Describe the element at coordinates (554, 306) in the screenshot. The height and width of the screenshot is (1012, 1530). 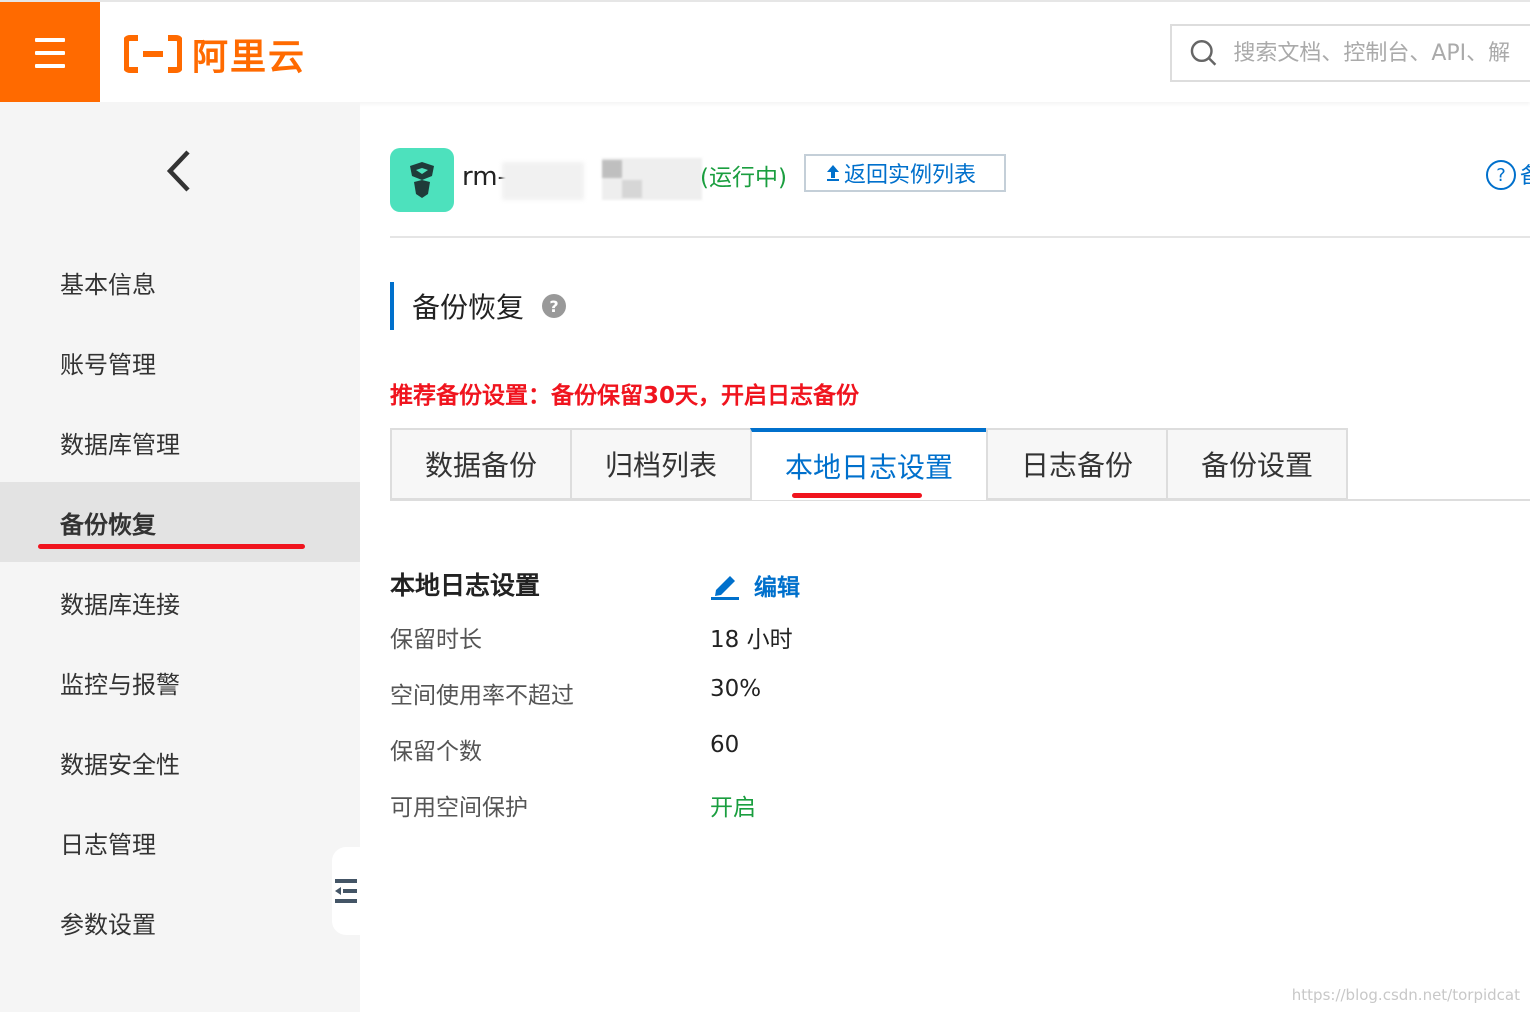
I see `question-icon: ?` at that location.